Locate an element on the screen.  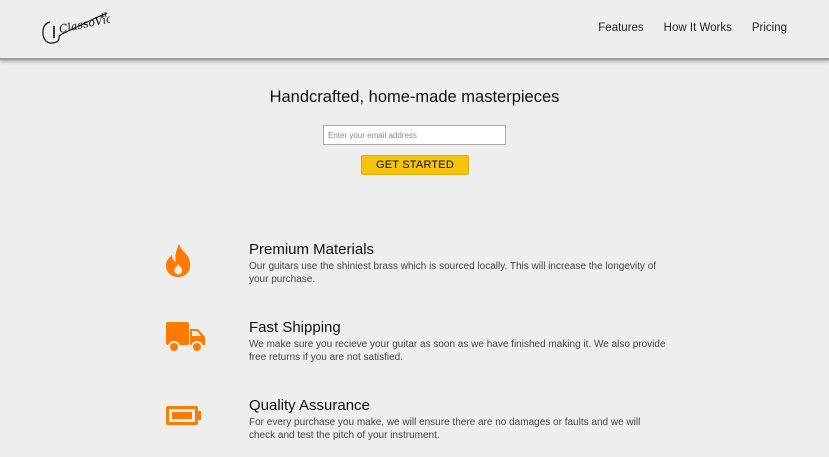
battery-icon is located at coordinates (184, 417).